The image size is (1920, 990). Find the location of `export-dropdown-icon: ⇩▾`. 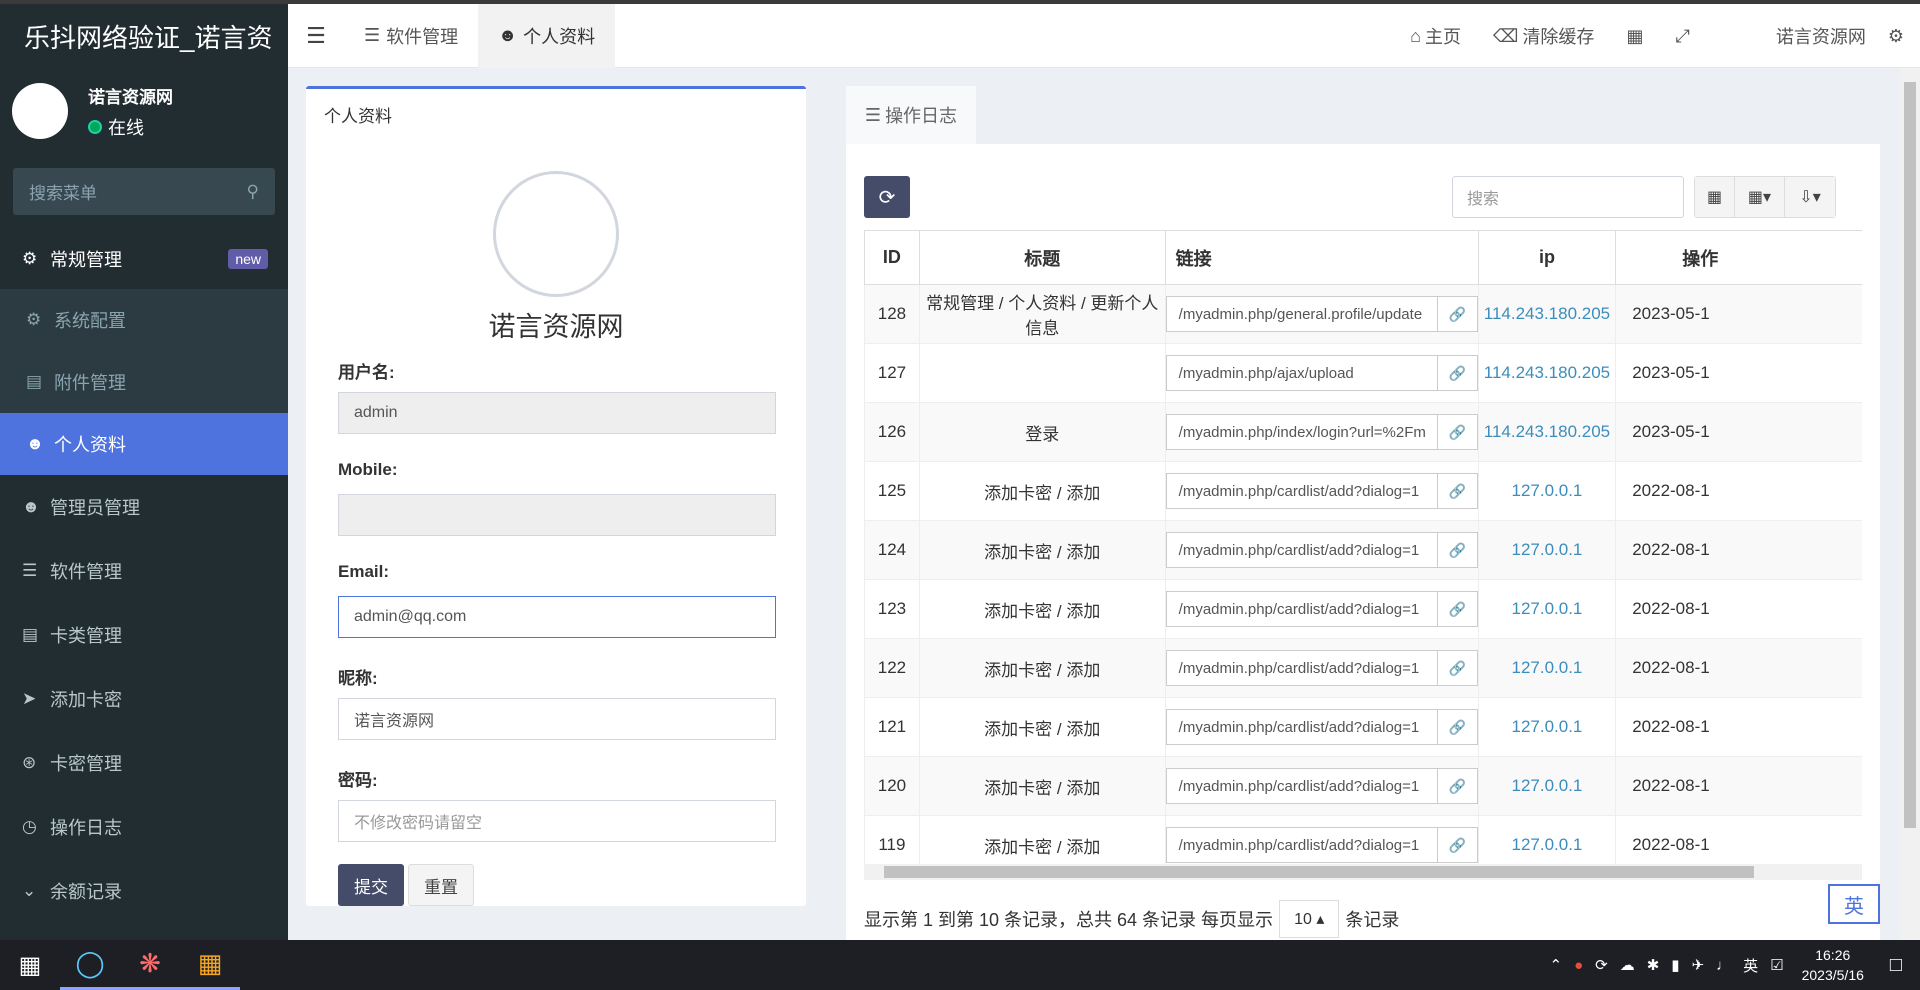

export-dropdown-icon: ⇩▾ is located at coordinates (1810, 197).